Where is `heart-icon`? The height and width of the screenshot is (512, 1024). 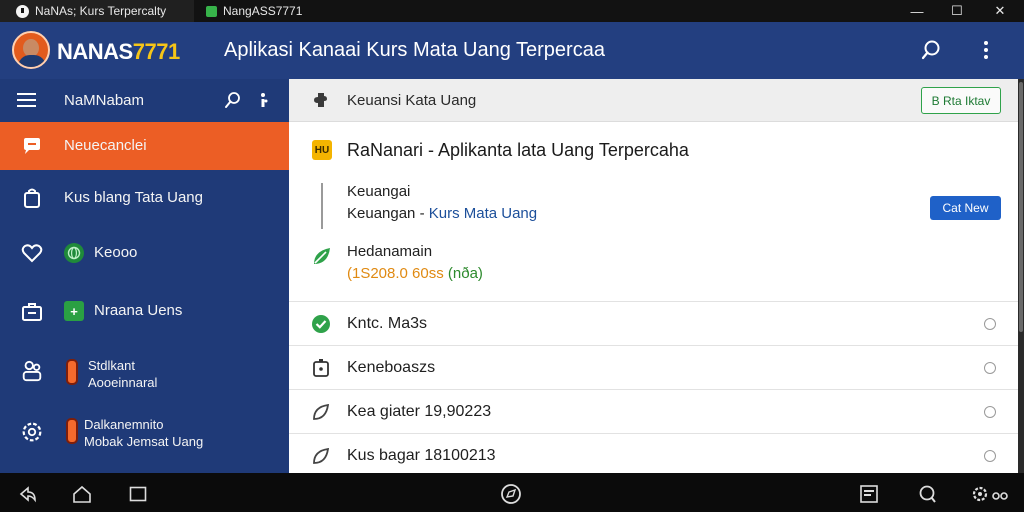
heart-icon is located at coordinates (32, 253).